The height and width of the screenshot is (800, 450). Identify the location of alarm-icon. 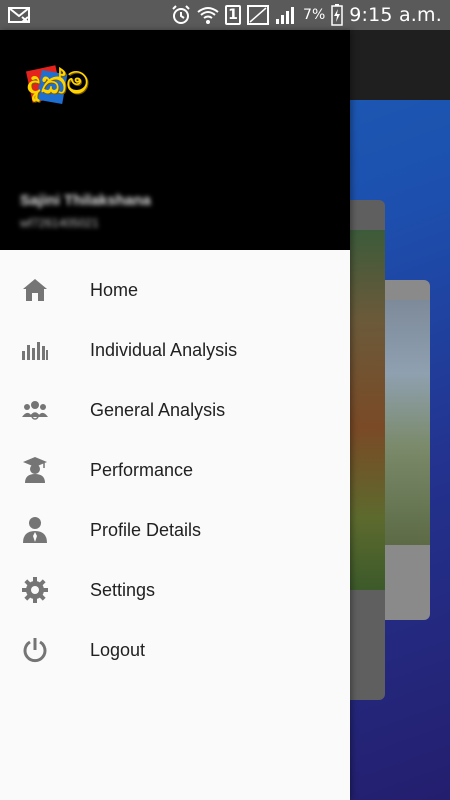
(181, 15).